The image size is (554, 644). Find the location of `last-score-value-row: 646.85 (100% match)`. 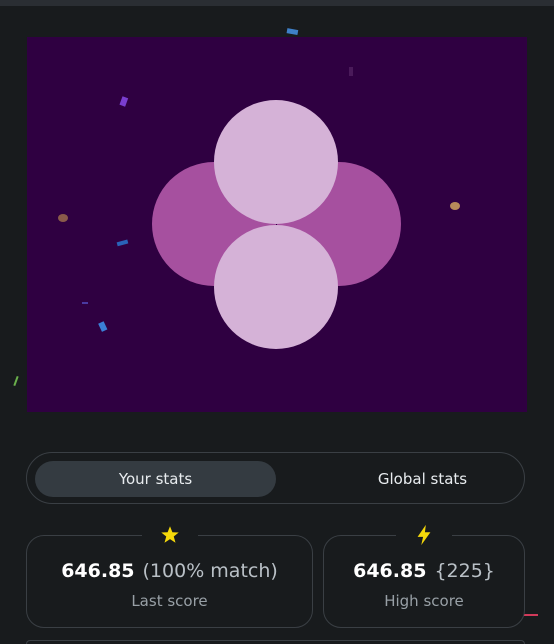

last-score-value-row: 646.85 (100% match) is located at coordinates (169, 571).